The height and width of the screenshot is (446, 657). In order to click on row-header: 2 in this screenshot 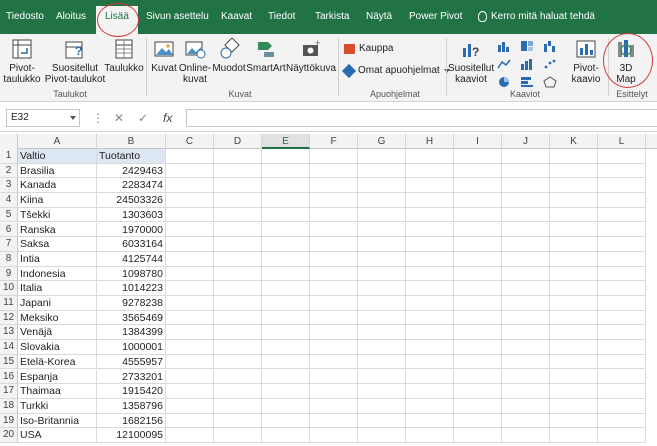, I will do `click(9, 171)`.